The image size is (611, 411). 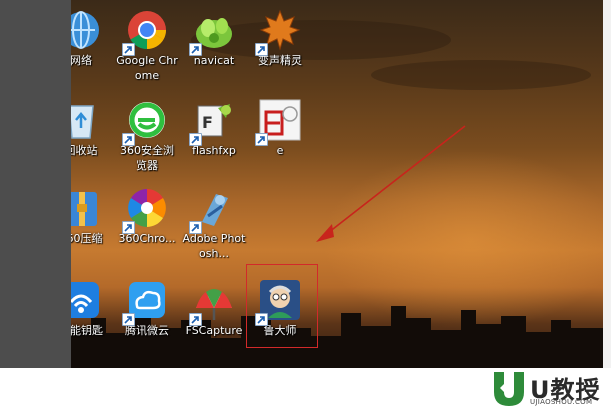 What do you see at coordinates (87, 120) in the screenshot?
I see `recycle-bin-icon` at bounding box center [87, 120].